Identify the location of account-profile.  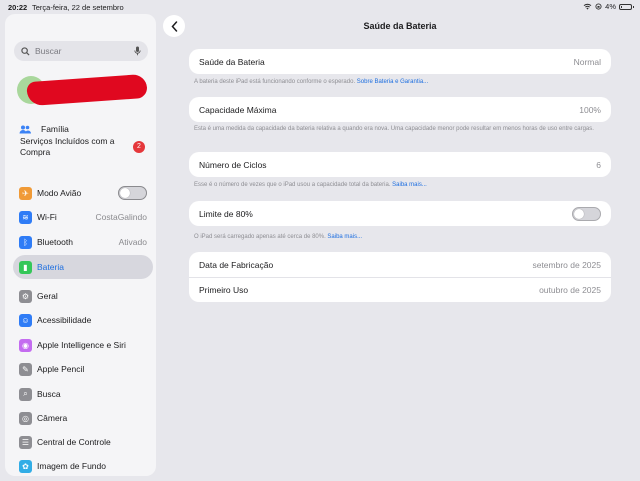
(82, 90).